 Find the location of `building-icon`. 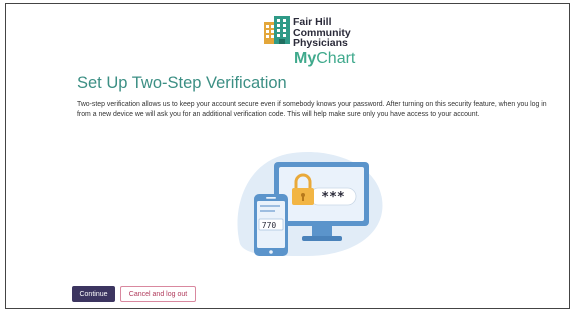

building-icon is located at coordinates (277, 30).